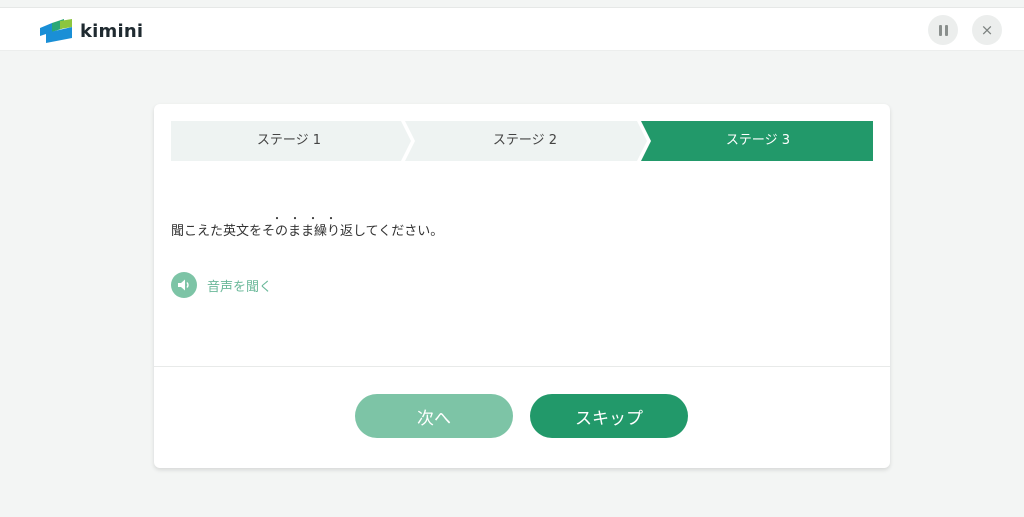 The width and height of the screenshot is (1024, 517). Describe the element at coordinates (56, 31) in the screenshot. I see `kimini-logo-icon` at that location.